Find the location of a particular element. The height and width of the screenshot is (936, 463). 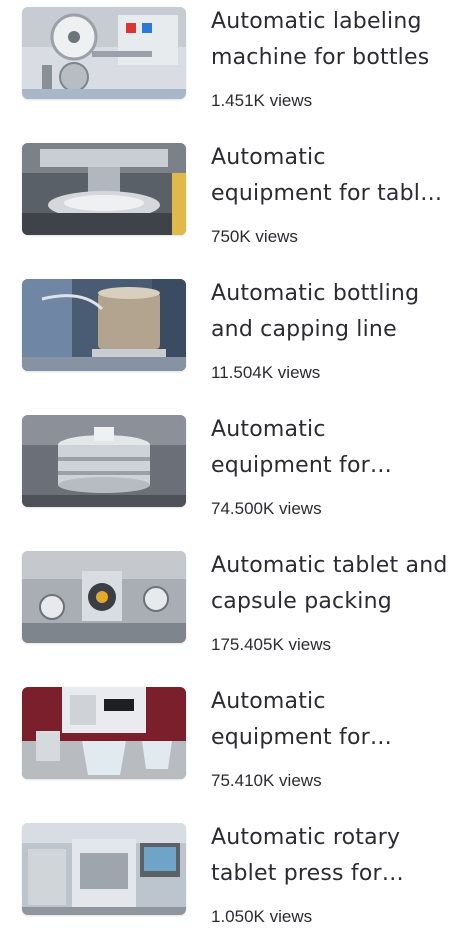

rotary-press-thumbnail-image is located at coordinates (104, 869).